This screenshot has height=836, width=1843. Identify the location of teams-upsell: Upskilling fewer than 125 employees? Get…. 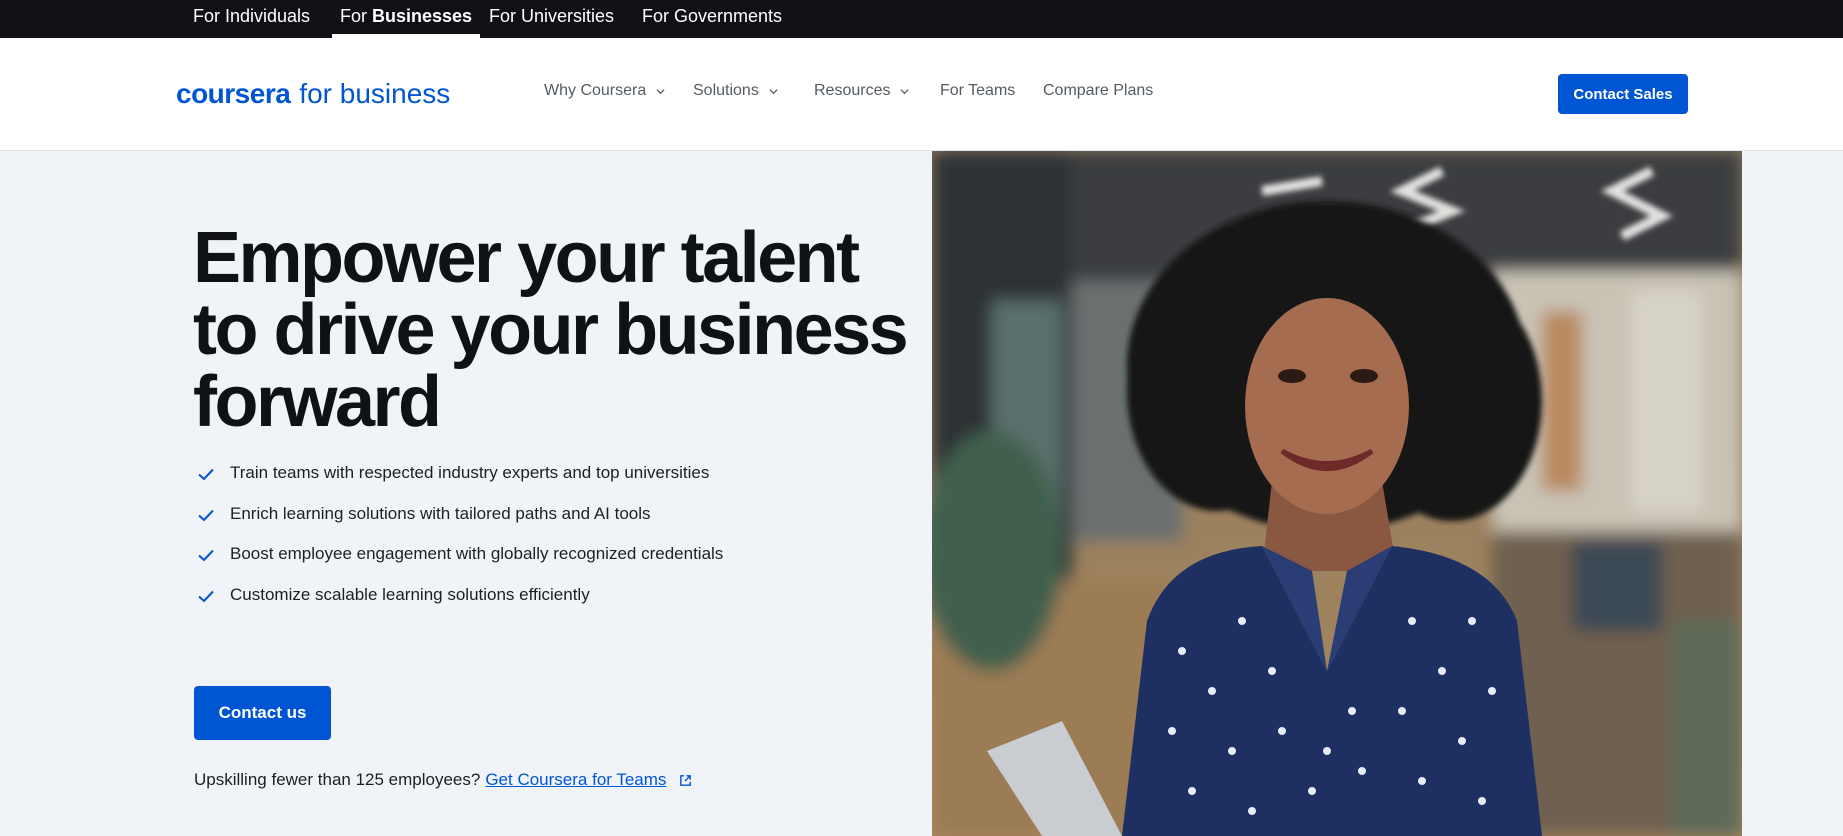
(443, 780).